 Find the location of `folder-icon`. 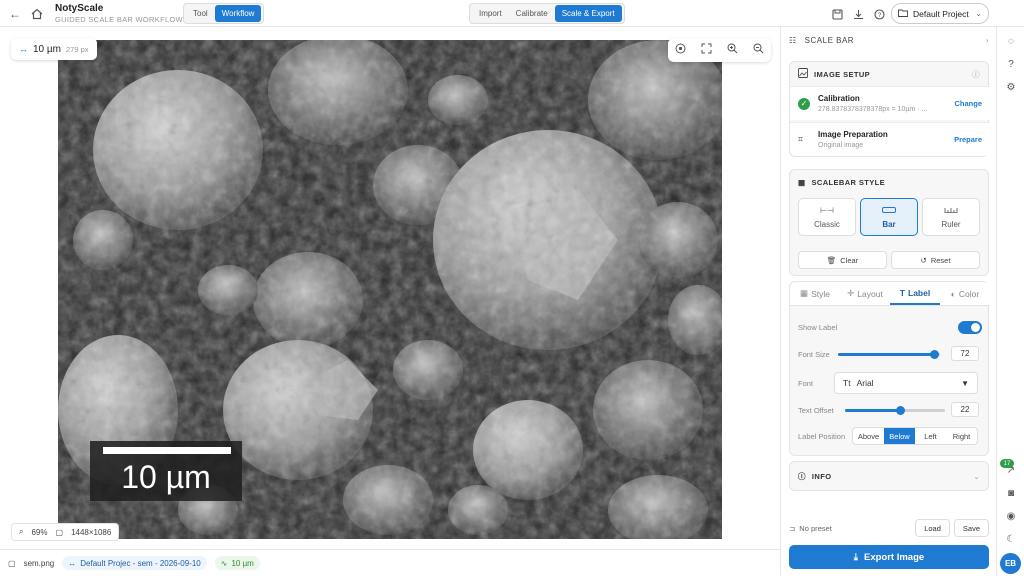

folder-icon is located at coordinates (903, 14).